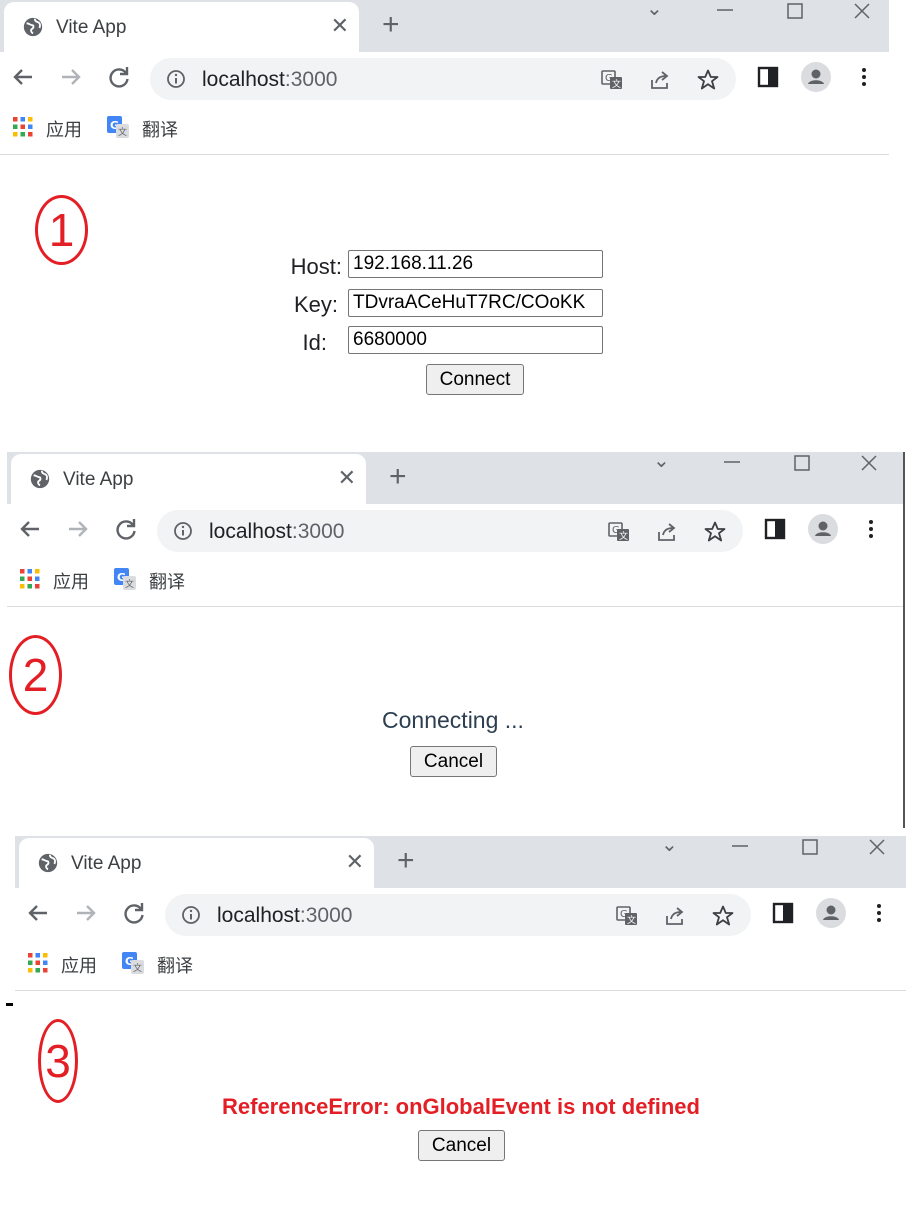 This screenshot has width=913, height=1207. Describe the element at coordinates (315, 304) in the screenshot. I see `key-label: Key:` at that location.